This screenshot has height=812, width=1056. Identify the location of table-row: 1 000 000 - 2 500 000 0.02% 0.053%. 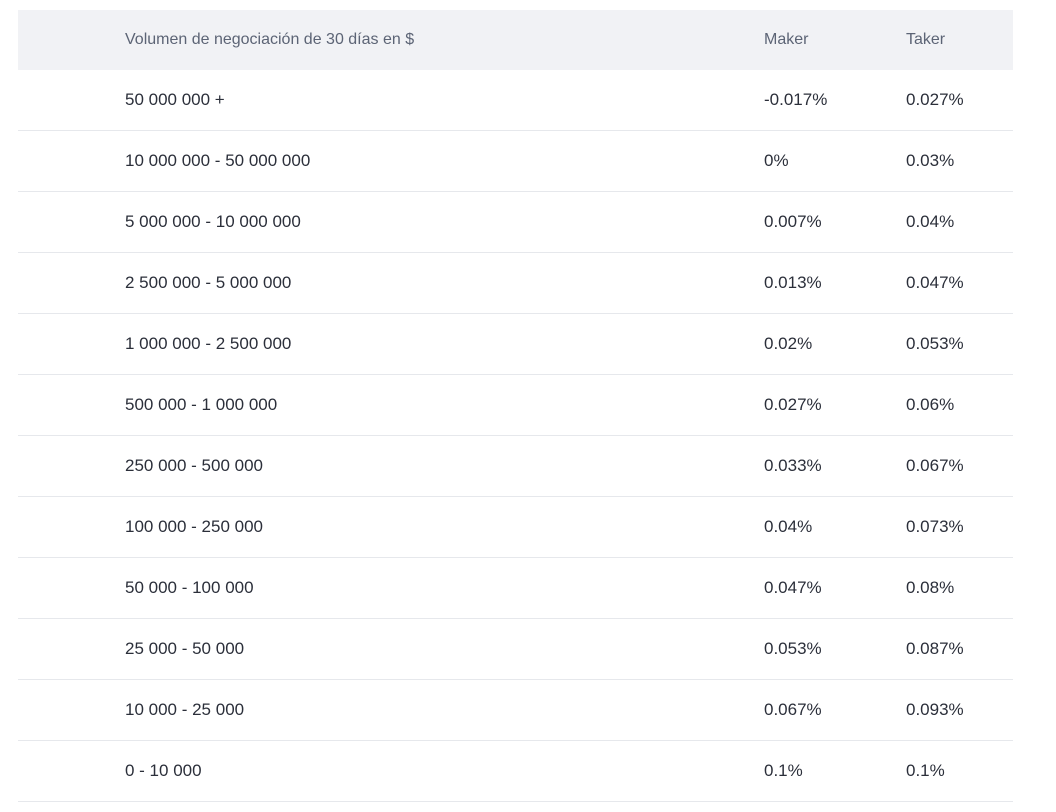
(515, 344).